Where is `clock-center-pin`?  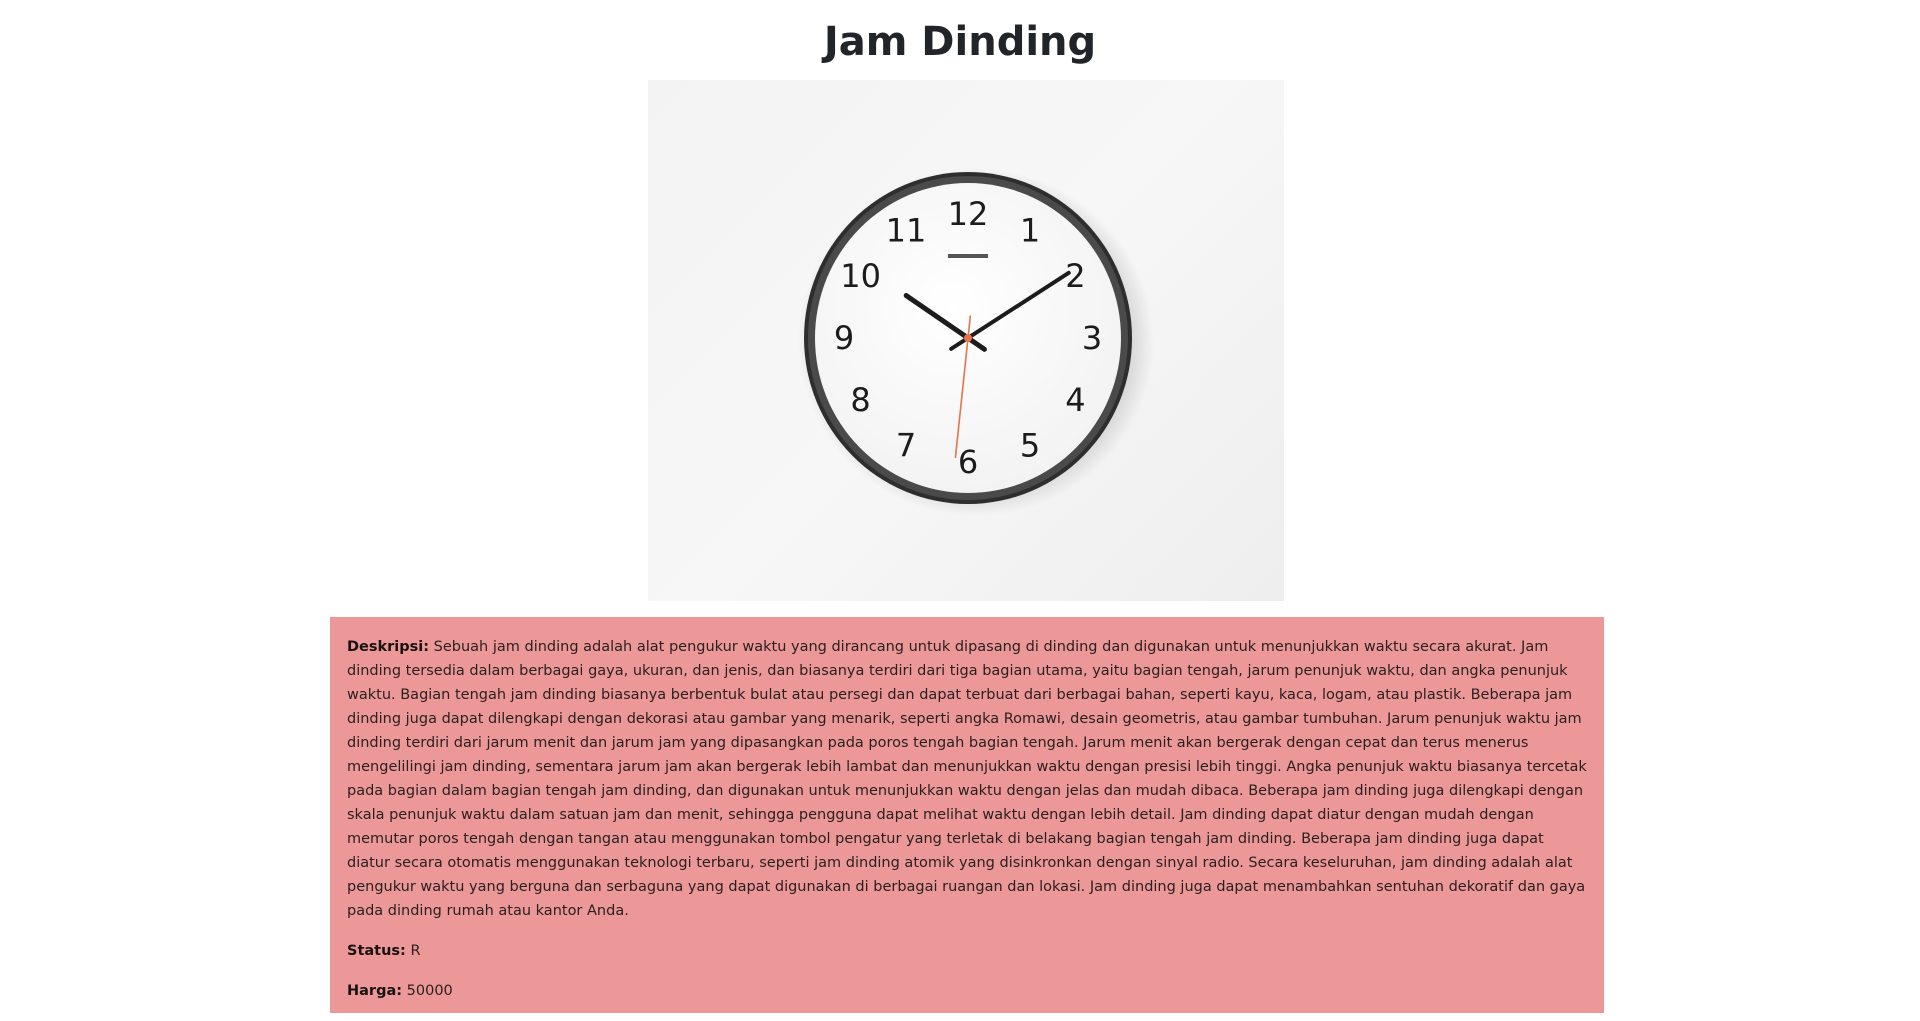
clock-center-pin is located at coordinates (968, 338).